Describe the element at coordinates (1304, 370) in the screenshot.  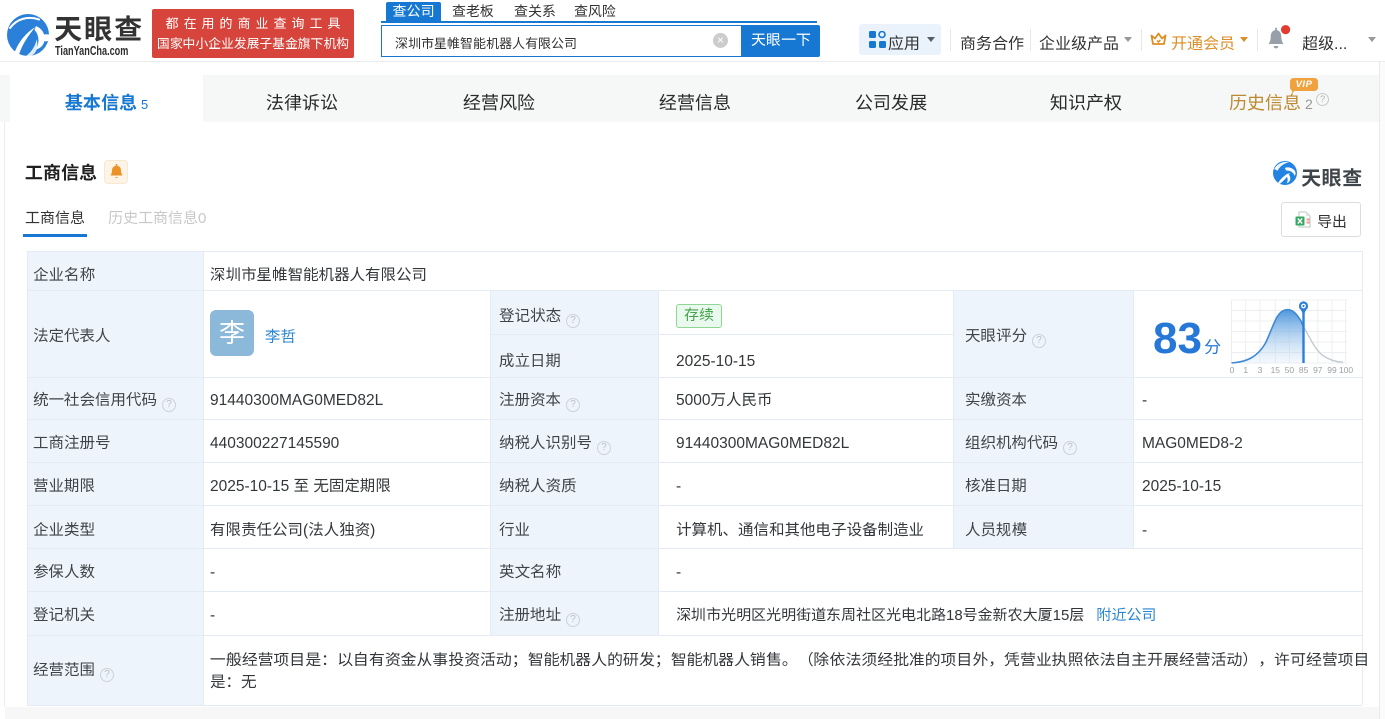
I see `svg-text: 85` at that location.